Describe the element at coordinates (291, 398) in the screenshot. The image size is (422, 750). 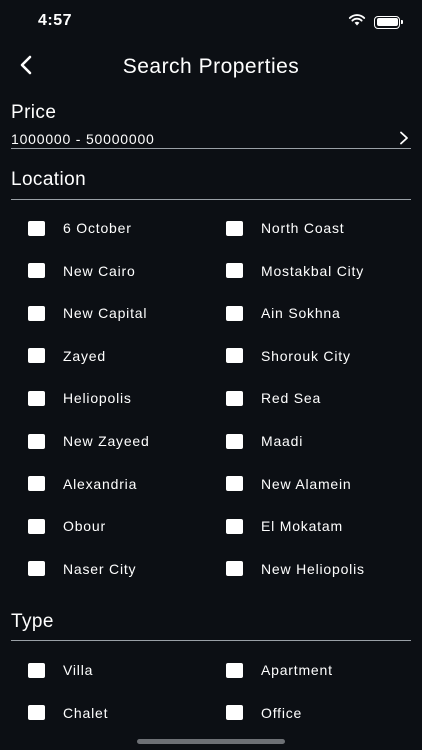
I see `location-option-label: Red Sea` at that location.